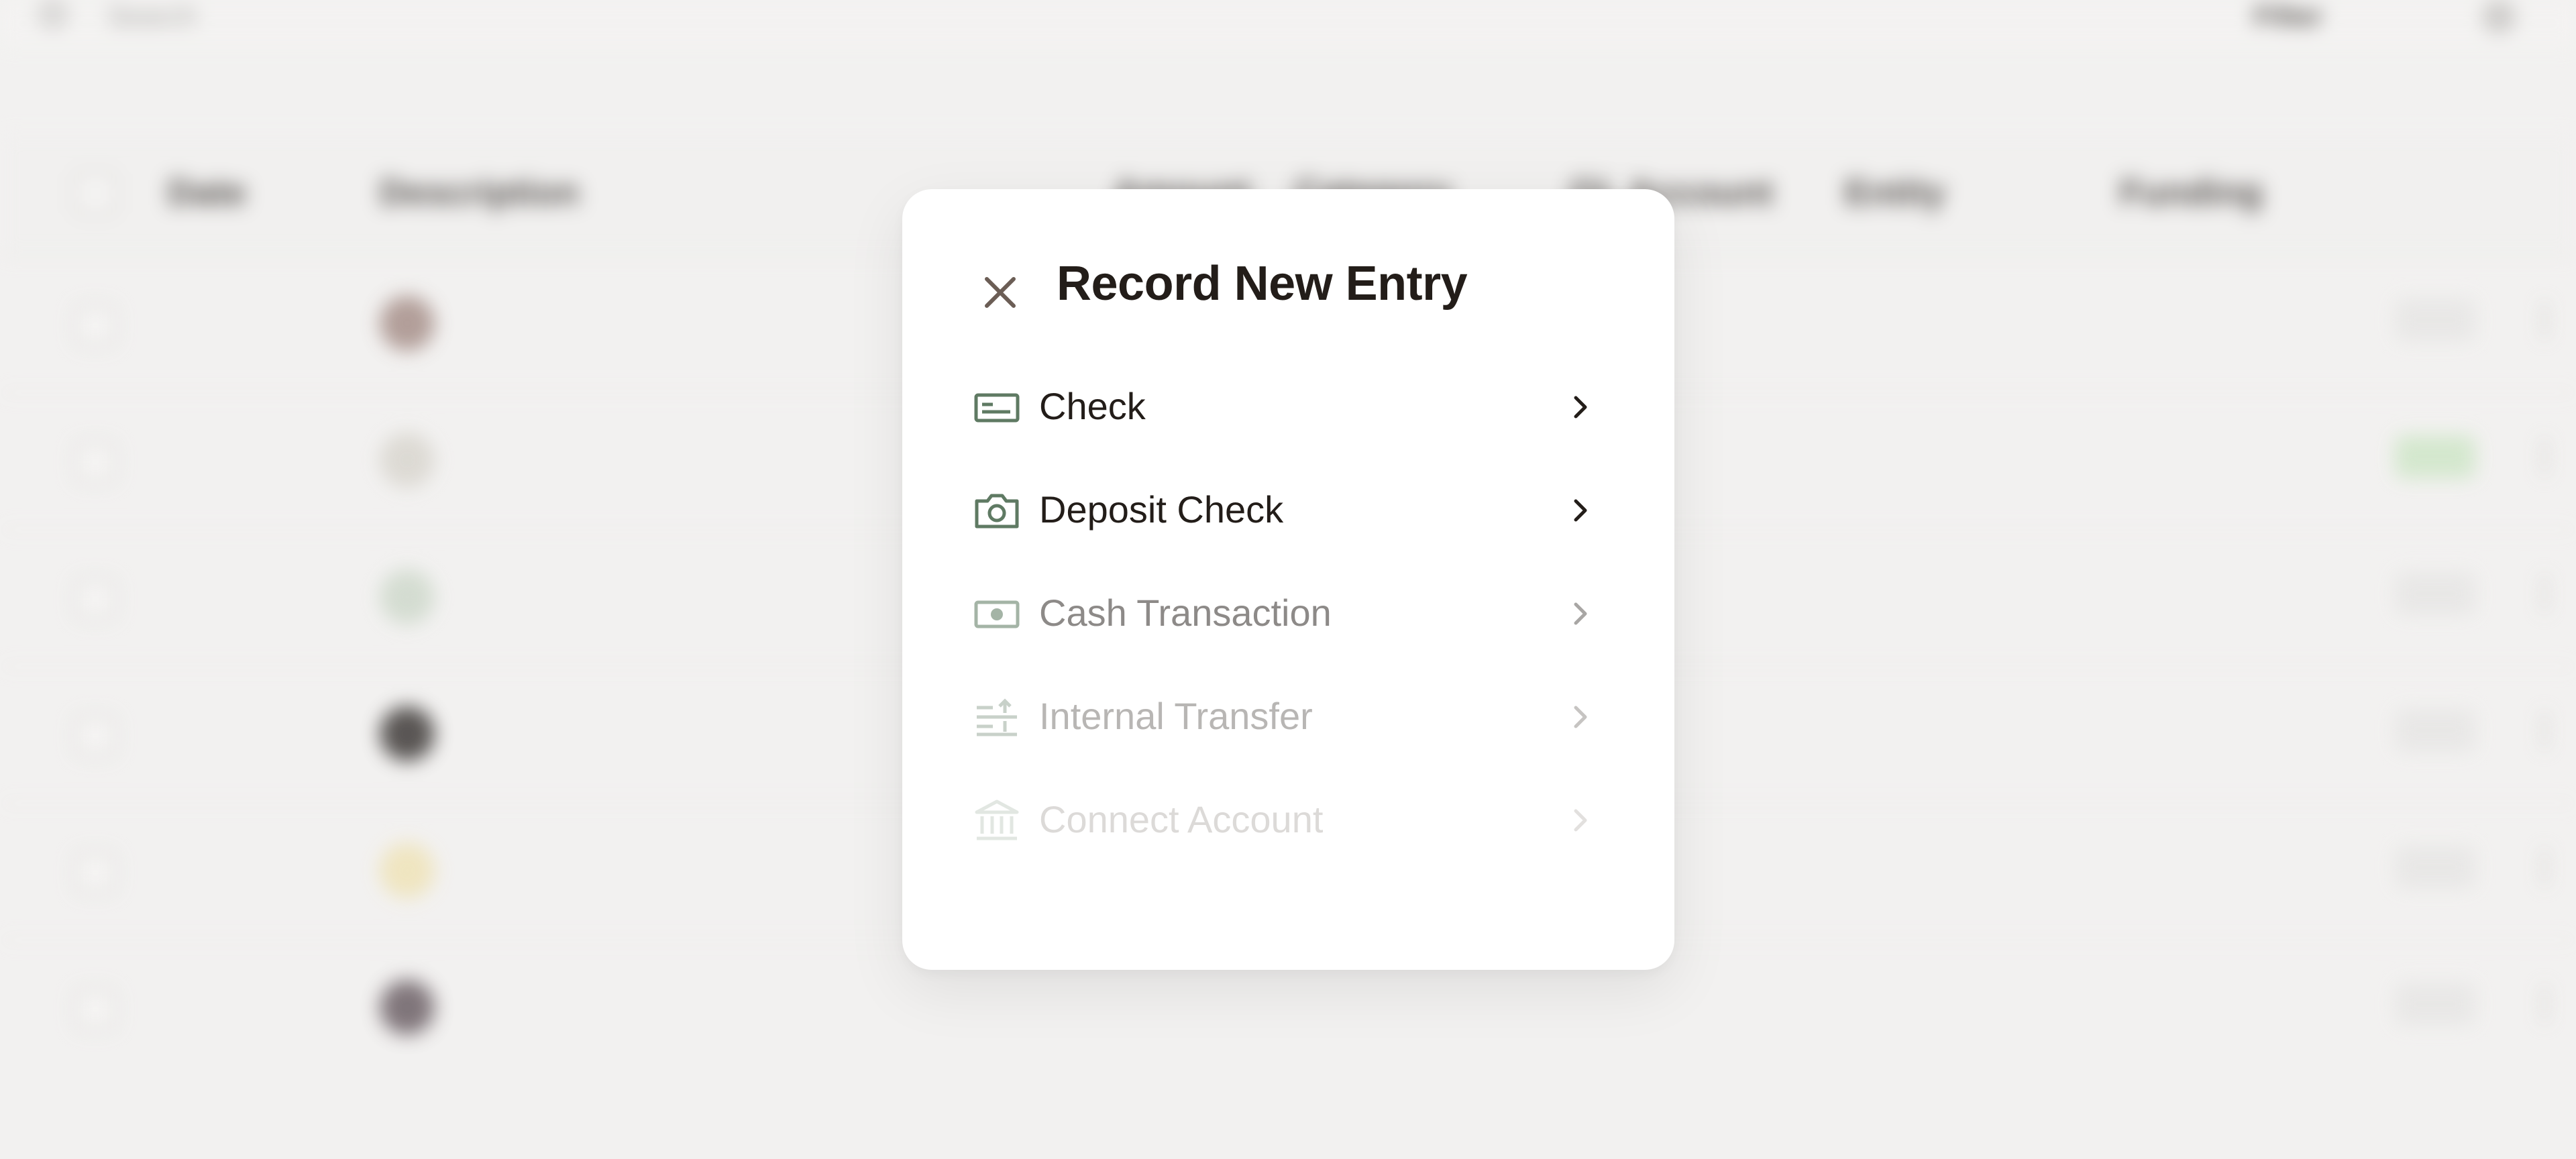 Image resolution: width=2576 pixels, height=1159 pixels. What do you see at coordinates (53, 14) in the screenshot?
I see `search-icon` at bounding box center [53, 14].